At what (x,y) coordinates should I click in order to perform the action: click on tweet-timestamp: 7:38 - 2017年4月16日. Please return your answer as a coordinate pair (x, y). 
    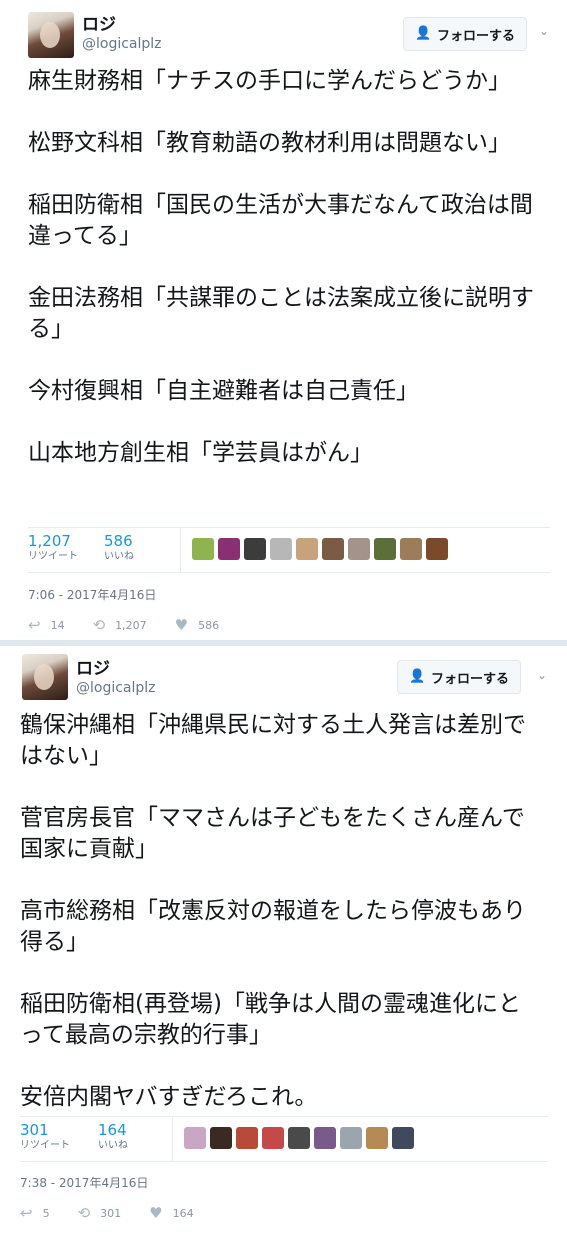
    Looking at the image, I should click on (84, 1182).